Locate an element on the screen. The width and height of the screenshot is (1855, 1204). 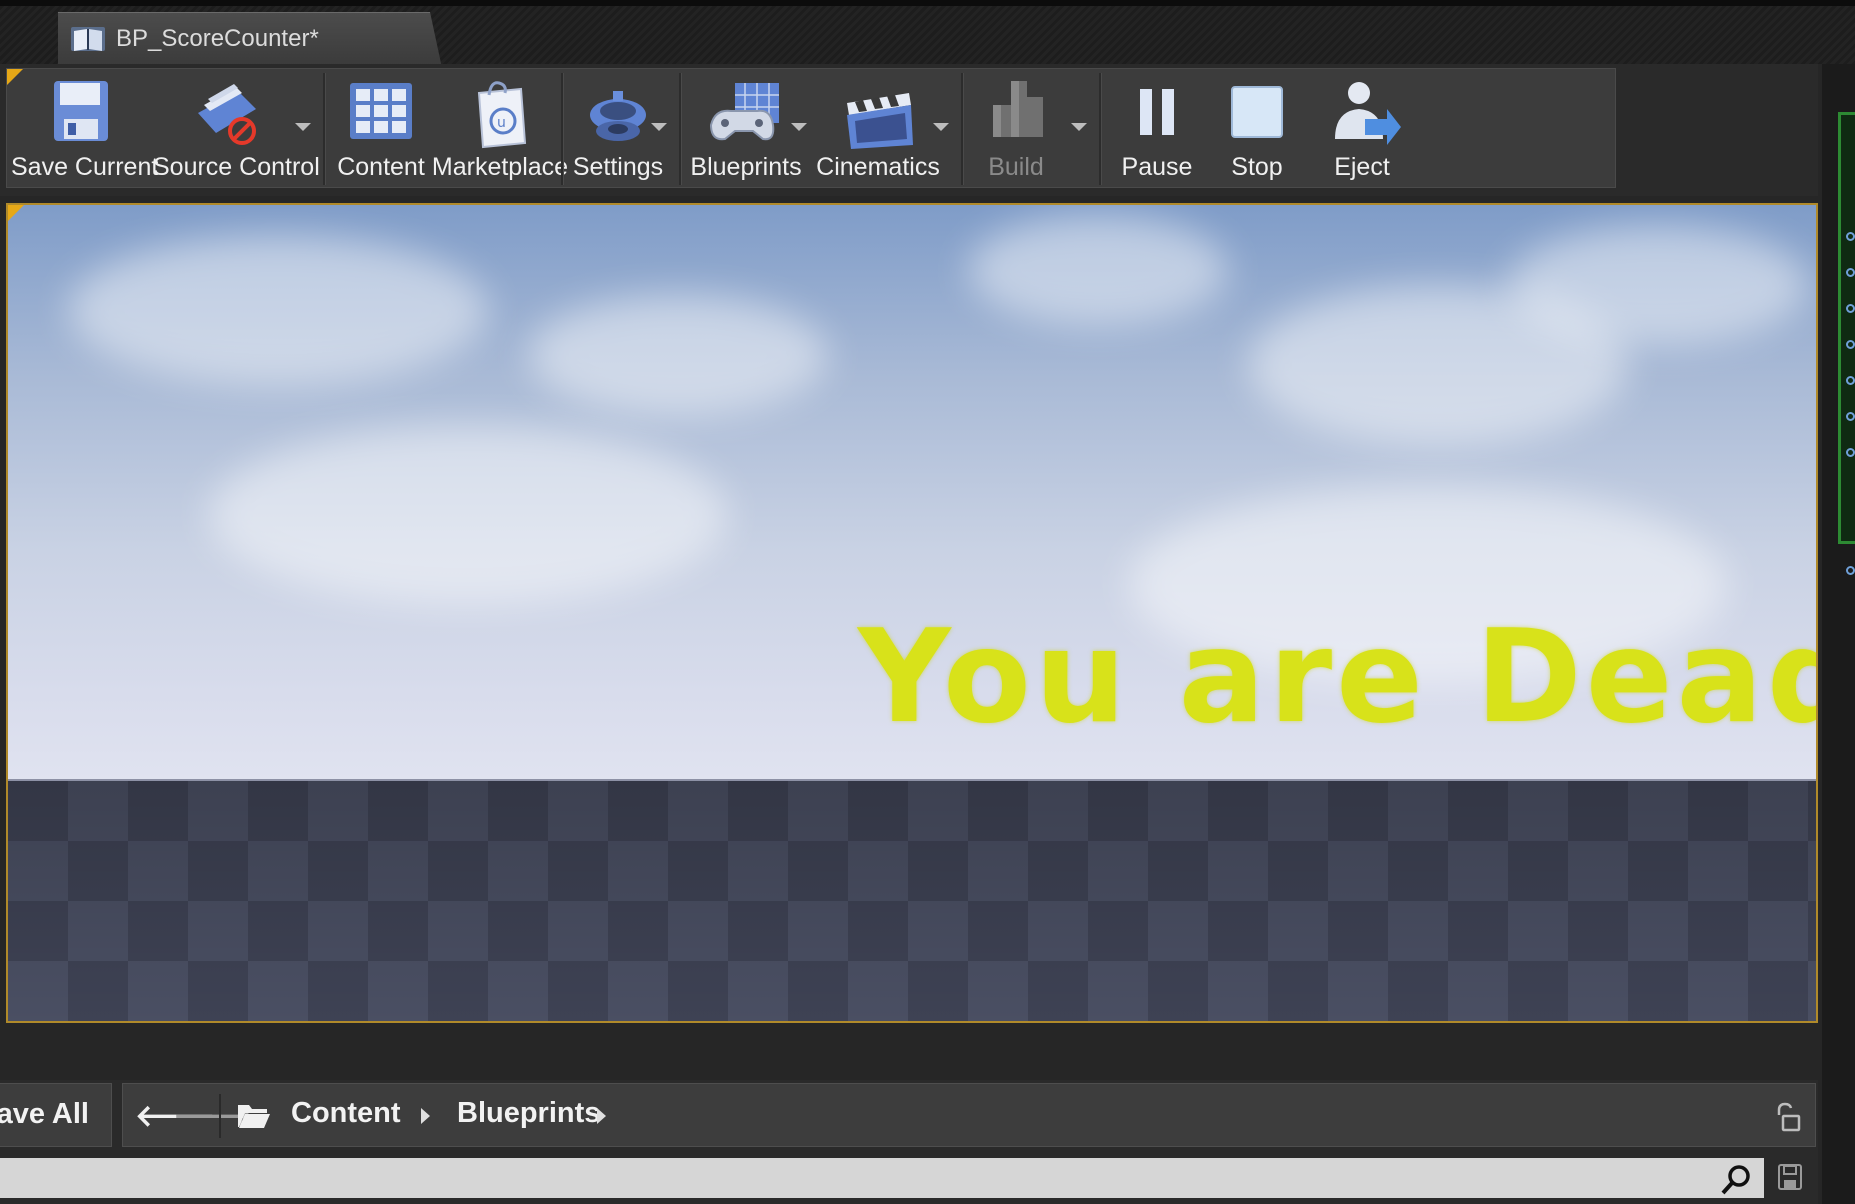
blueprints-button: Blueprints is located at coordinates (746, 128).